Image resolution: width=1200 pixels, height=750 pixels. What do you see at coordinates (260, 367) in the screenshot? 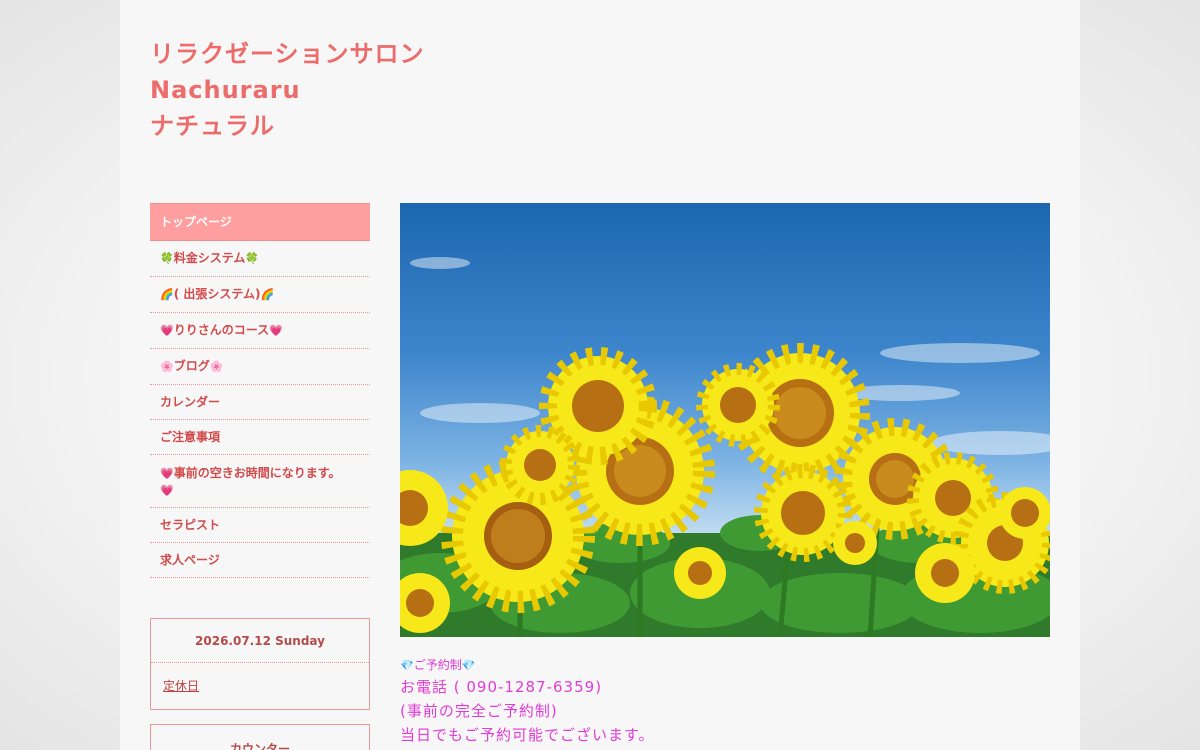
I see `nav-item-blog: 🌸ブログ🌸` at bounding box center [260, 367].